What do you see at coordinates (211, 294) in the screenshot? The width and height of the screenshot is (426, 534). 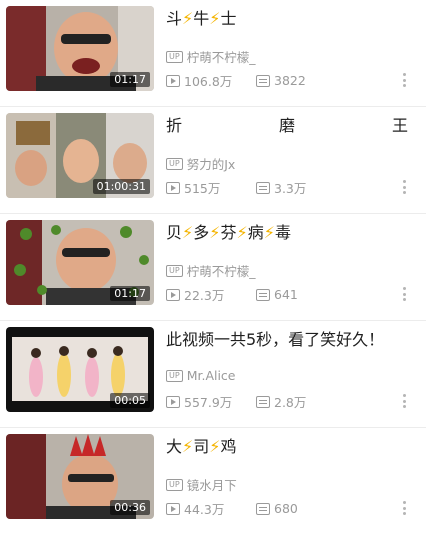 I see `view-count: 22.3万` at bounding box center [211, 294].